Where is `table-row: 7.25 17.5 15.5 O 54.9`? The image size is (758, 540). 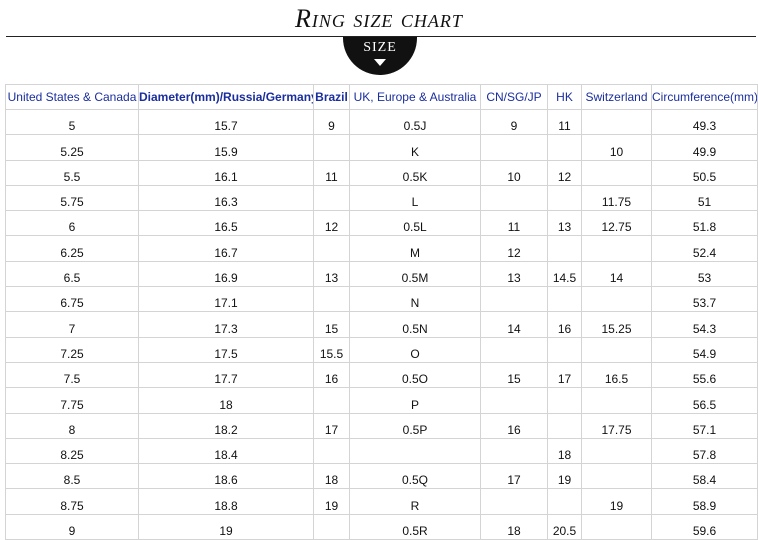 table-row: 7.25 17.5 15.5 O 54.9 is located at coordinates (381, 349).